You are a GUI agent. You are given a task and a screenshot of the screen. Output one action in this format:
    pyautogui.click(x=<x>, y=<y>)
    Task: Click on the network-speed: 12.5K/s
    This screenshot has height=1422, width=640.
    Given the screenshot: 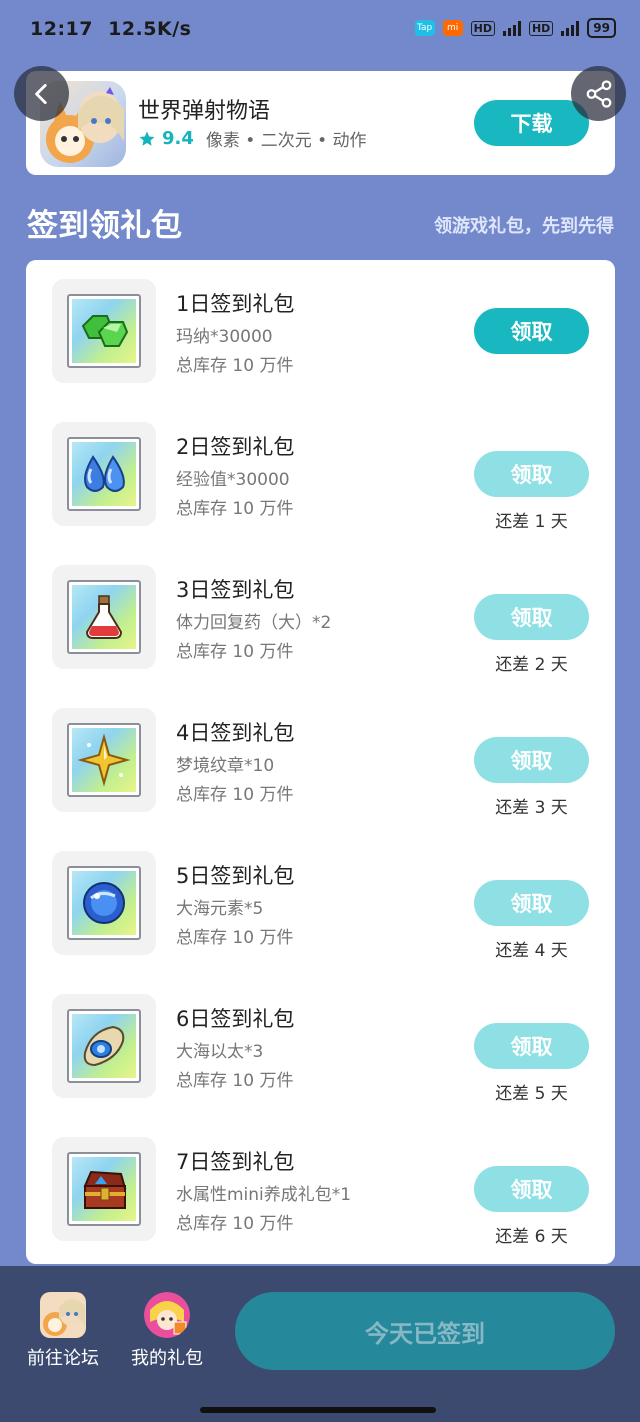 What is the action you would take?
    pyautogui.click(x=150, y=29)
    